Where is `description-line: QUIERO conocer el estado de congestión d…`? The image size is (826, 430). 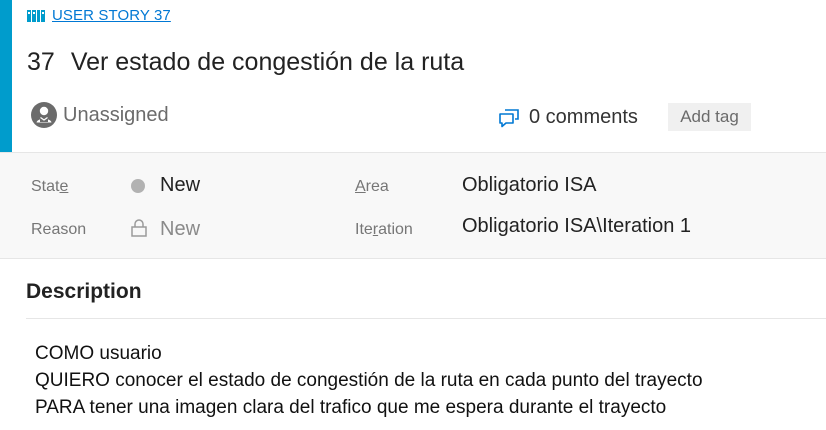
description-line: QUIERO conocer el estado de congestión d… is located at coordinates (369, 380).